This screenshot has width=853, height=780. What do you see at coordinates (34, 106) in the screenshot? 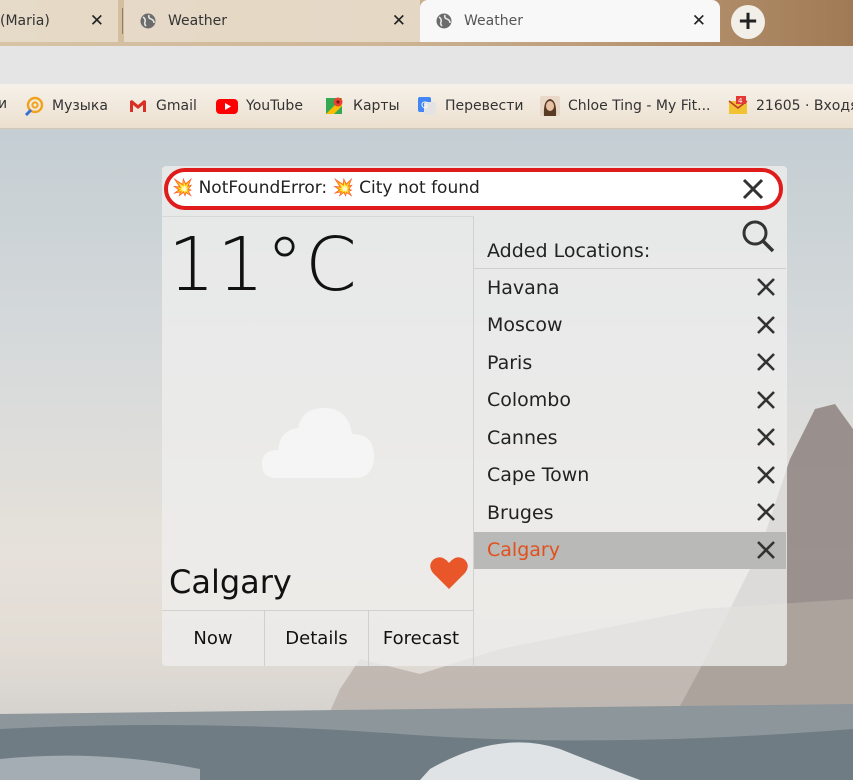
I see `music-at-icon` at bounding box center [34, 106].